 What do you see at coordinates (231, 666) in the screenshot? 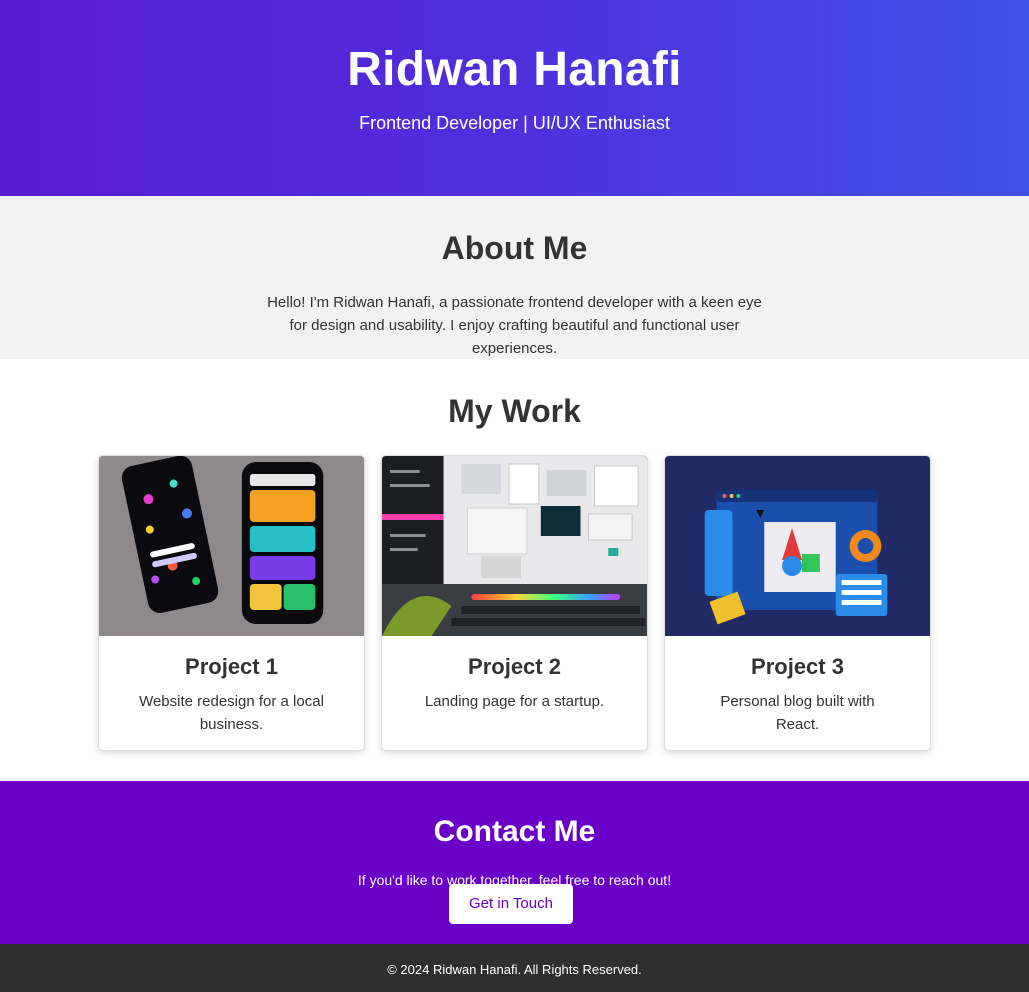
I see `project-1-title: Project 1` at bounding box center [231, 666].